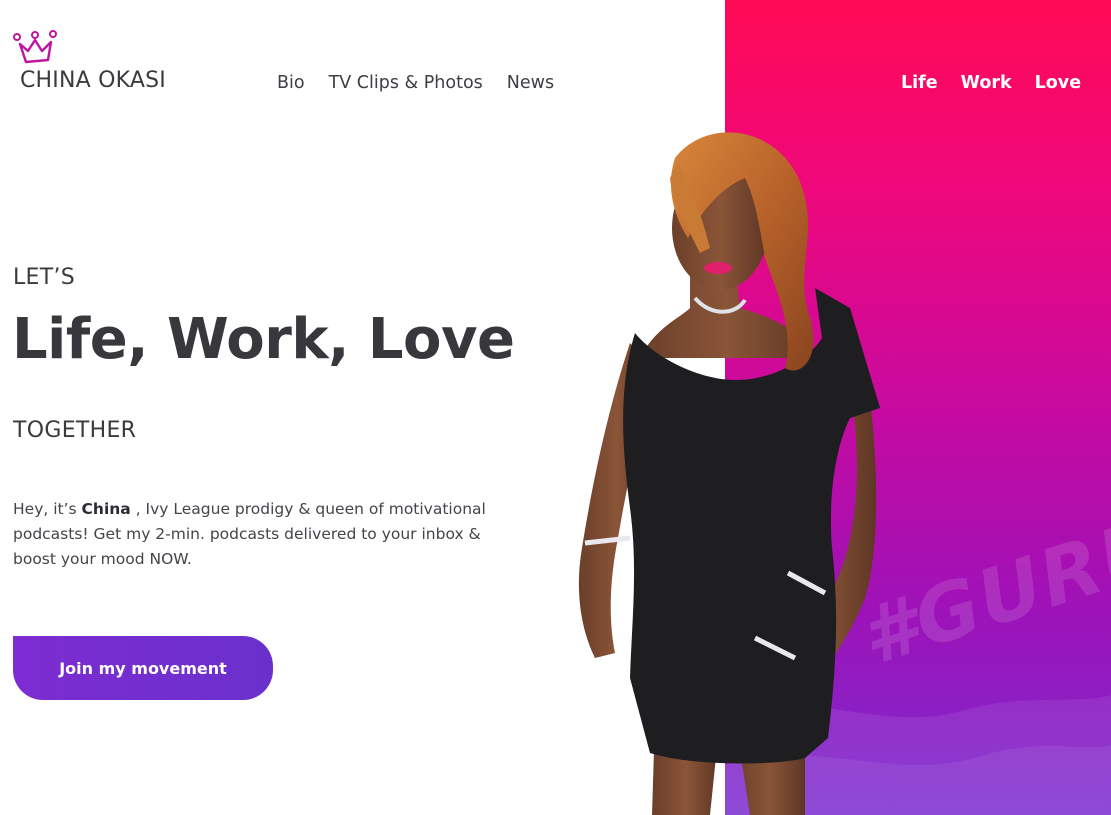 The image size is (1111, 815). Describe the element at coordinates (93, 80) in the screenshot. I see `brand-name: CHINA OKASI` at that location.